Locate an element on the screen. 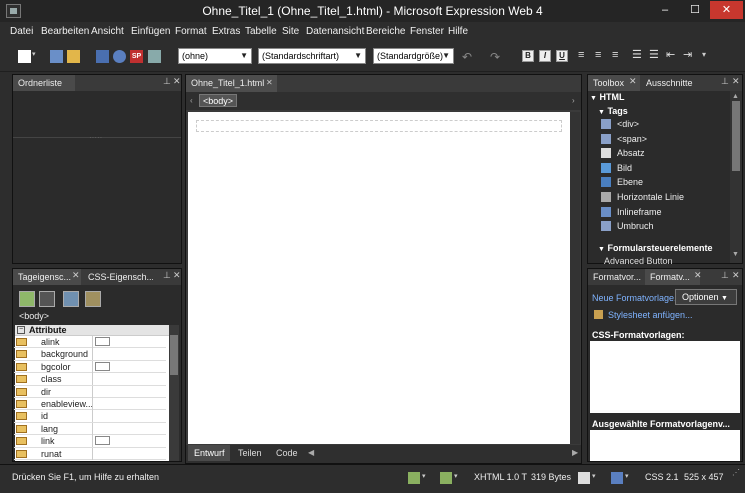 The height and width of the screenshot is (493, 745). size-combo: (Standardgröße) ▼ is located at coordinates (413, 56).